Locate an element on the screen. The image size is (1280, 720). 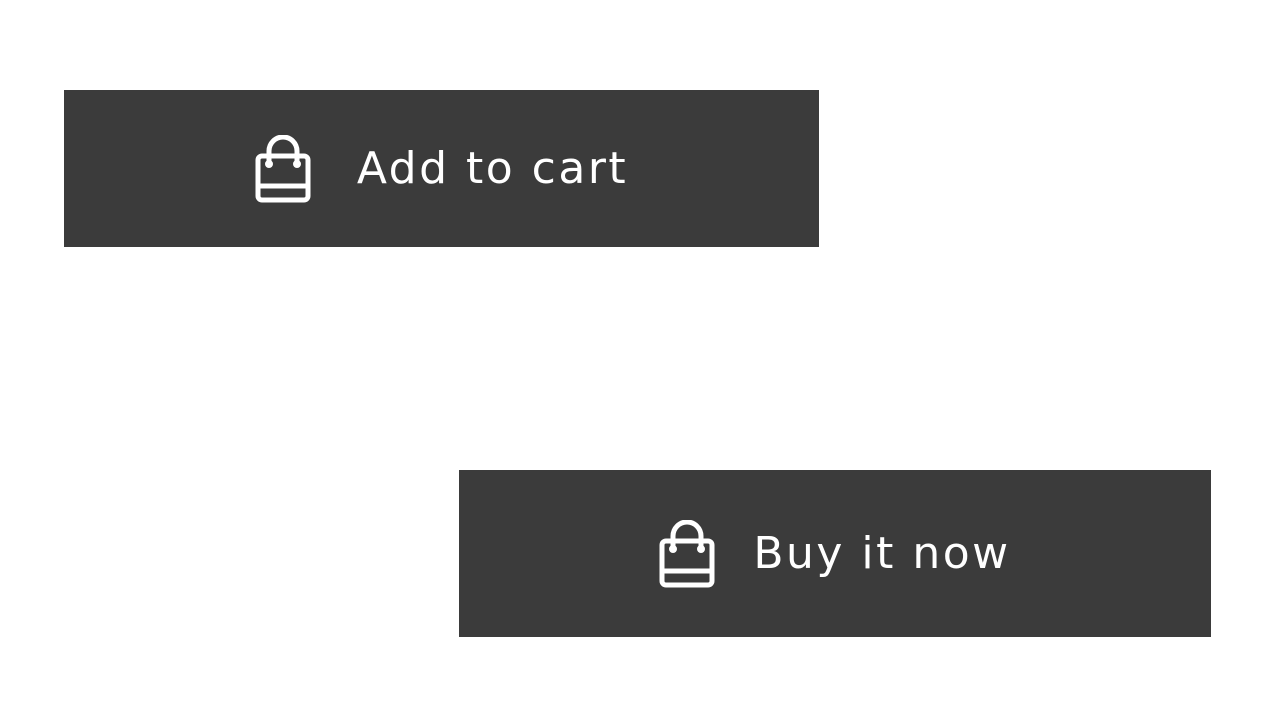
buy-it-now-button: Buy it now is located at coordinates (835, 553).